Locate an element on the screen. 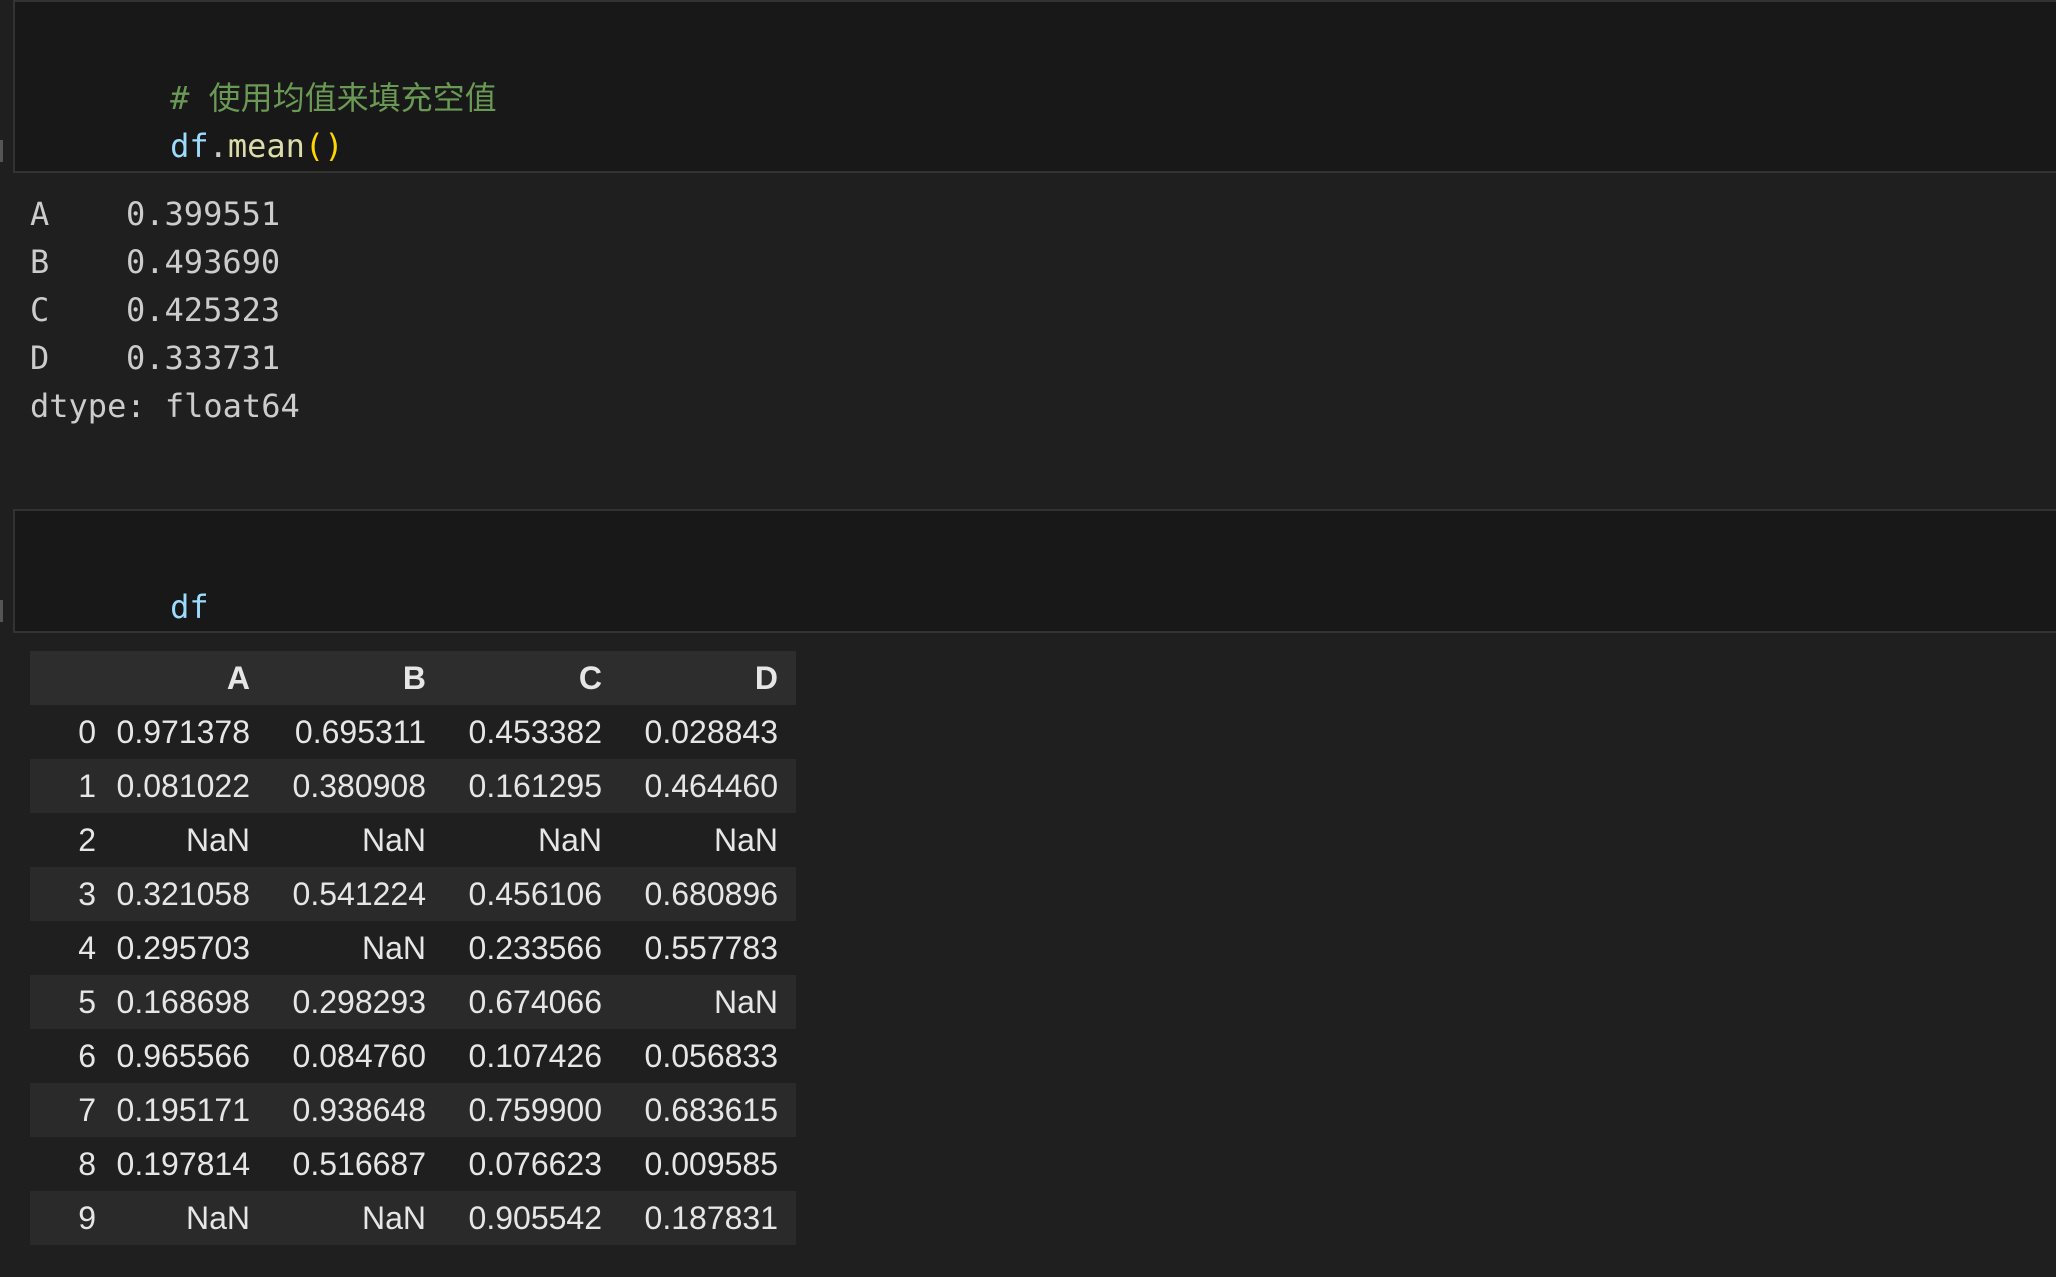 The image size is (2056, 1277). series-value: 0.399551 is located at coordinates (203, 214).